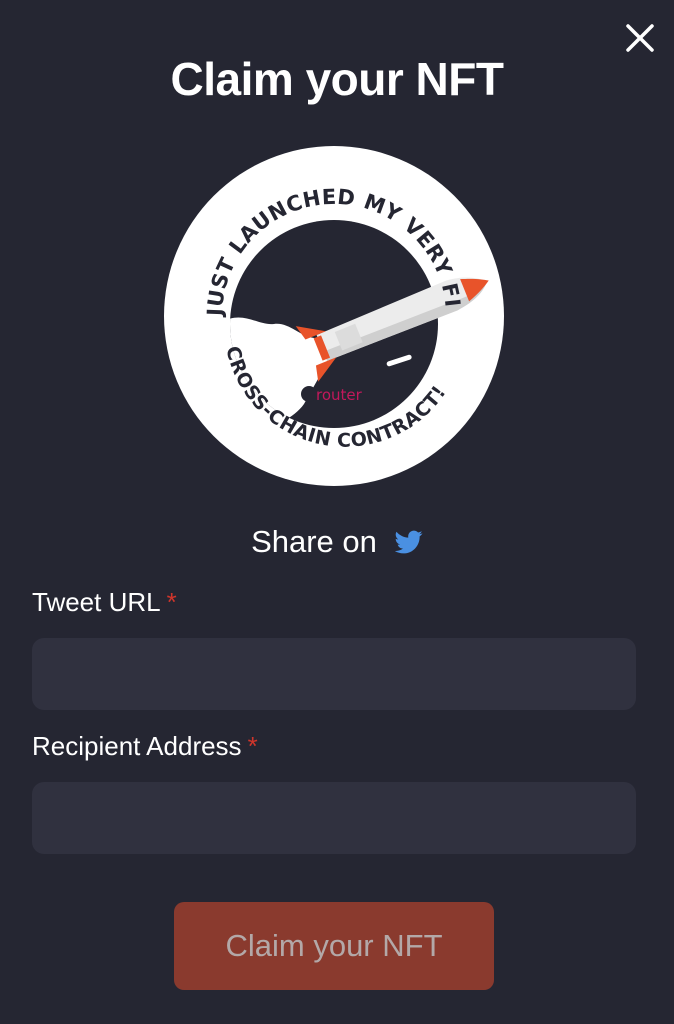  I want to click on twitter-icon, so click(408, 542).